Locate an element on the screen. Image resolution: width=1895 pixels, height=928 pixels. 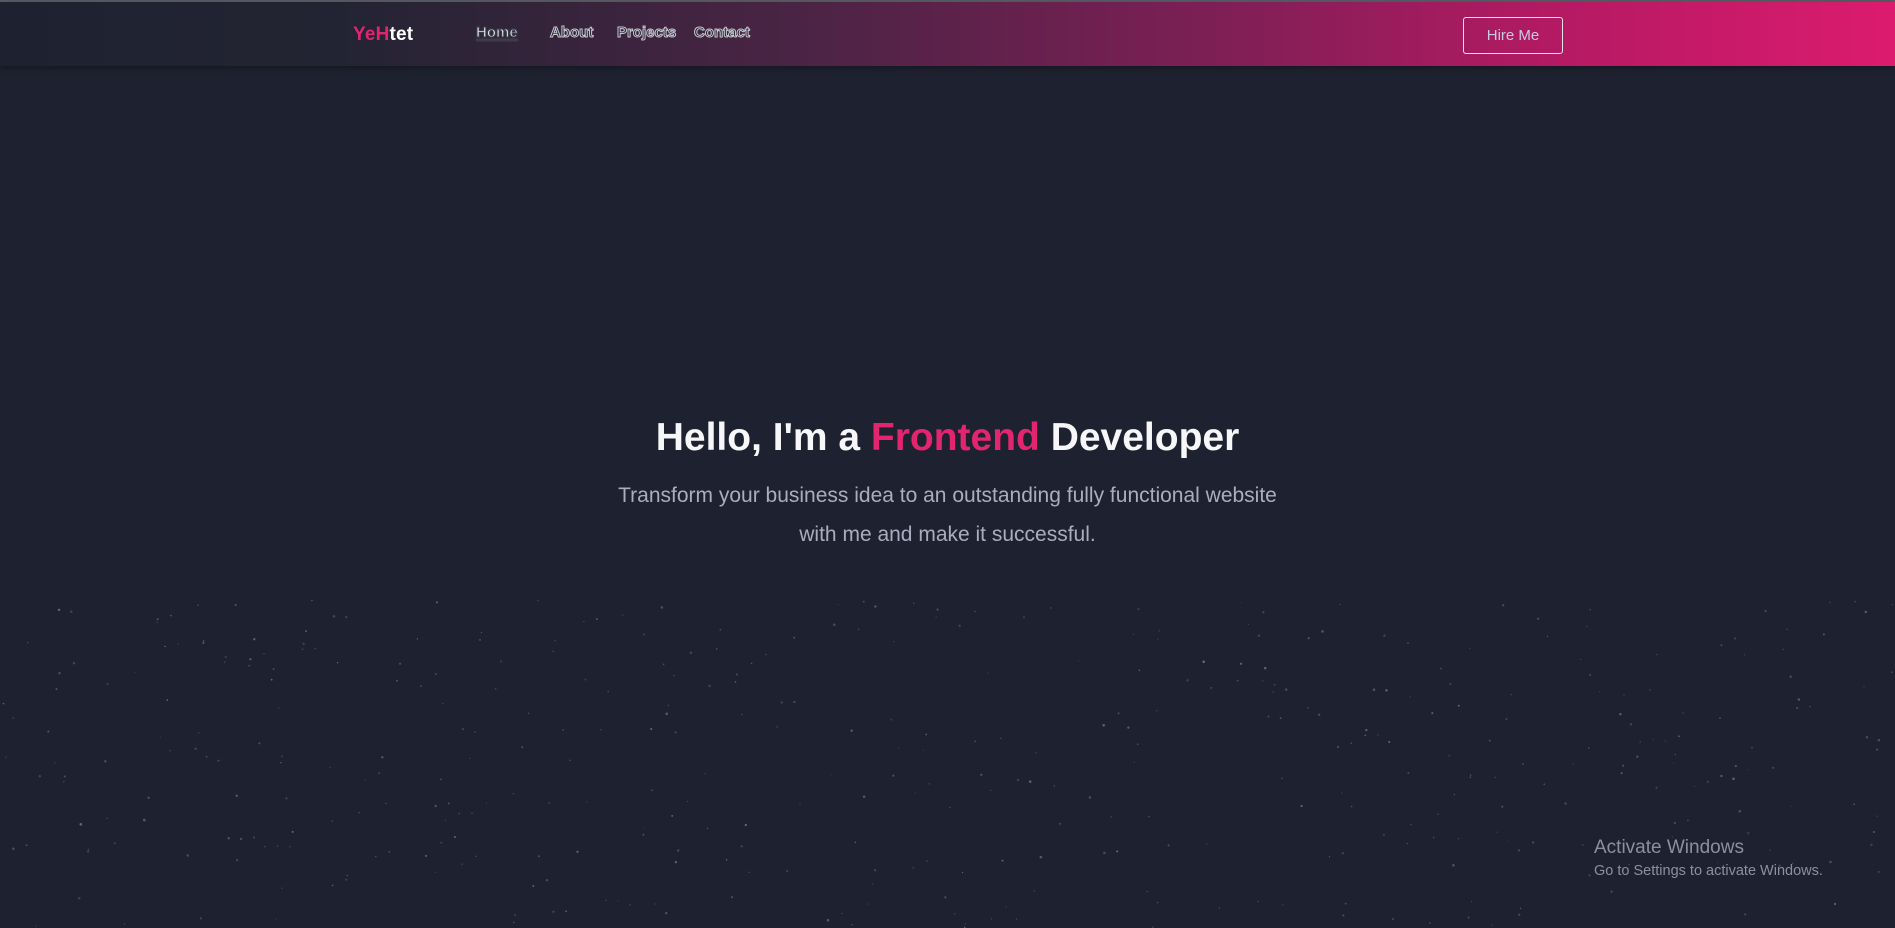
nav-link-about: About is located at coordinates (571, 33).